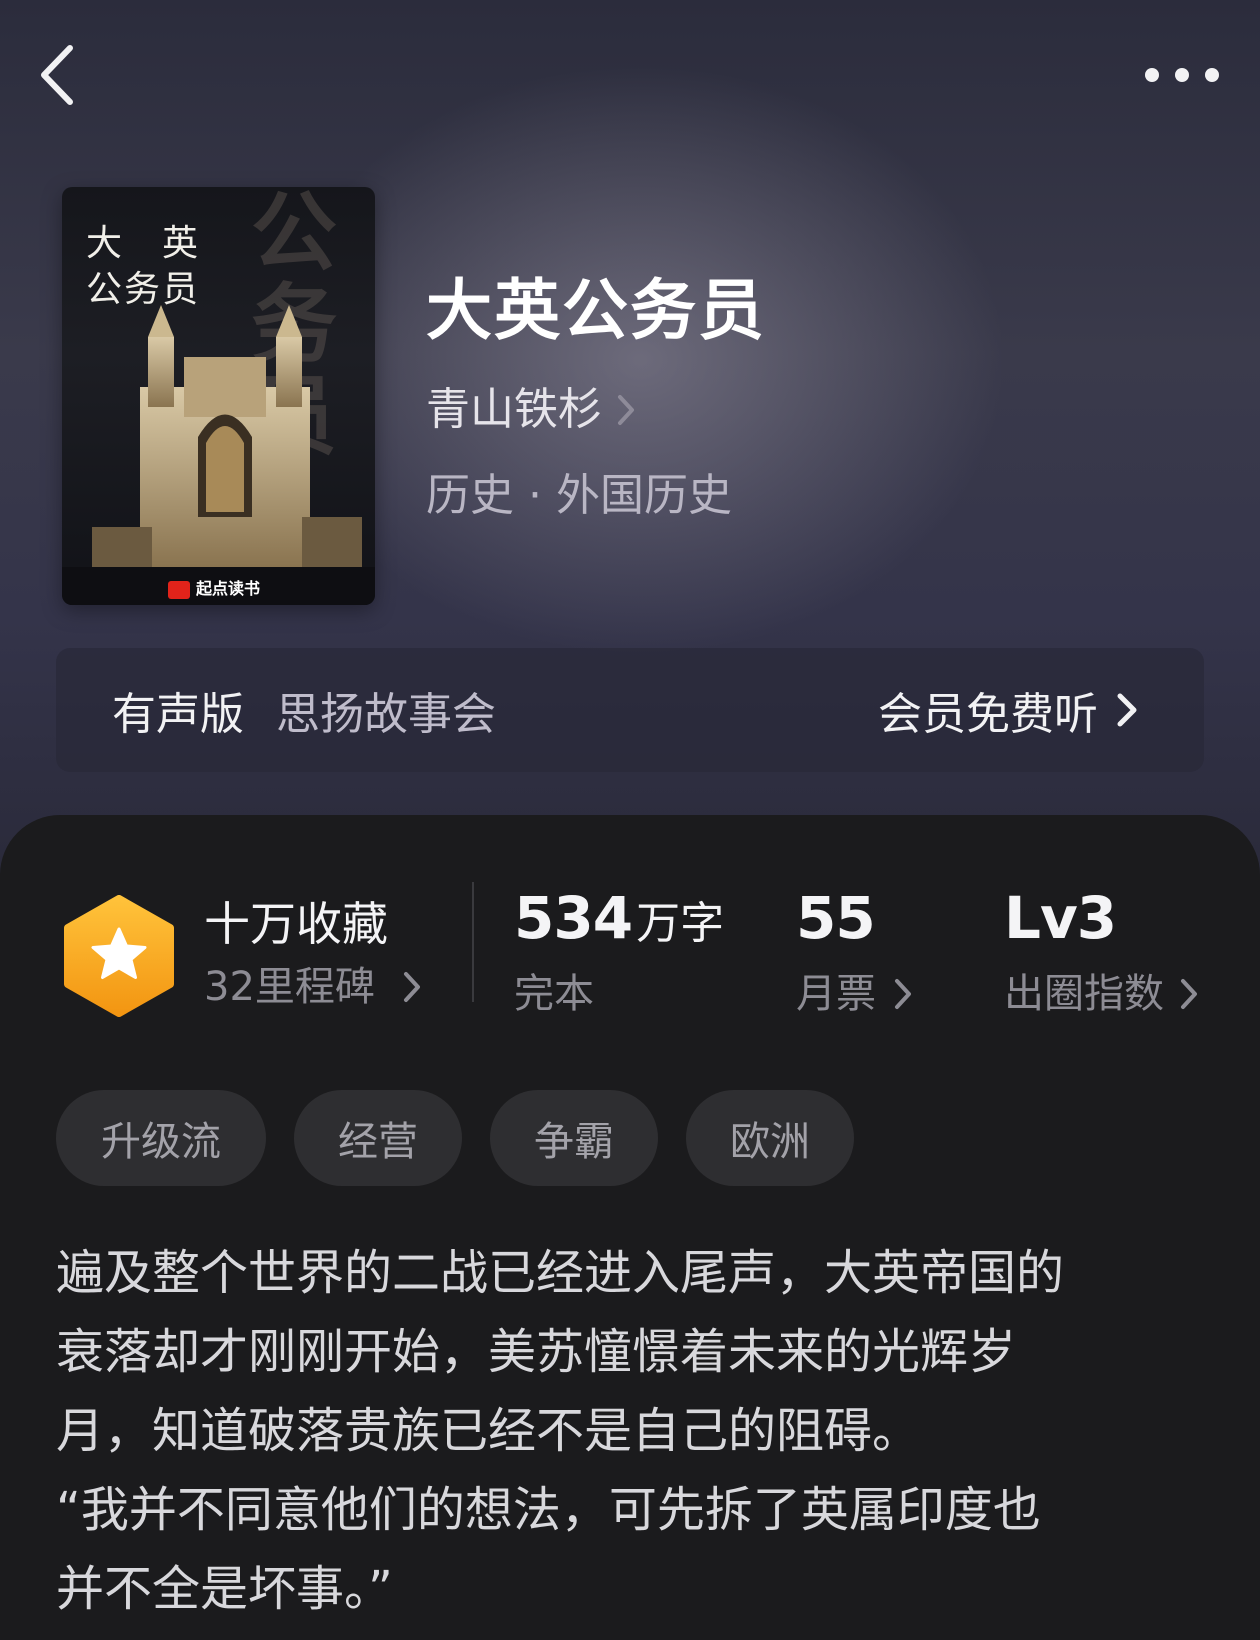 The image size is (1260, 1640). I want to click on genre-label: 历史 · 外国历史, so click(579, 495).